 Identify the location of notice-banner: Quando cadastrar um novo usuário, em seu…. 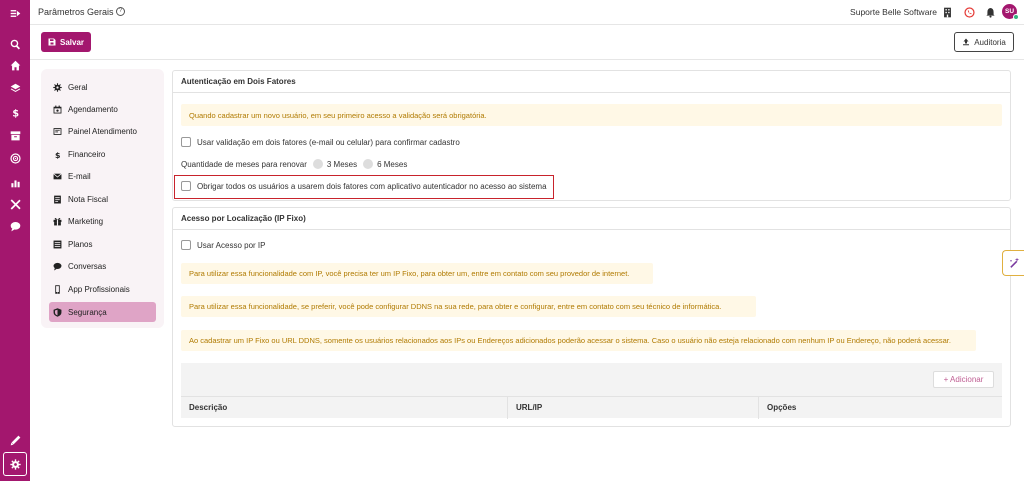
(591, 115).